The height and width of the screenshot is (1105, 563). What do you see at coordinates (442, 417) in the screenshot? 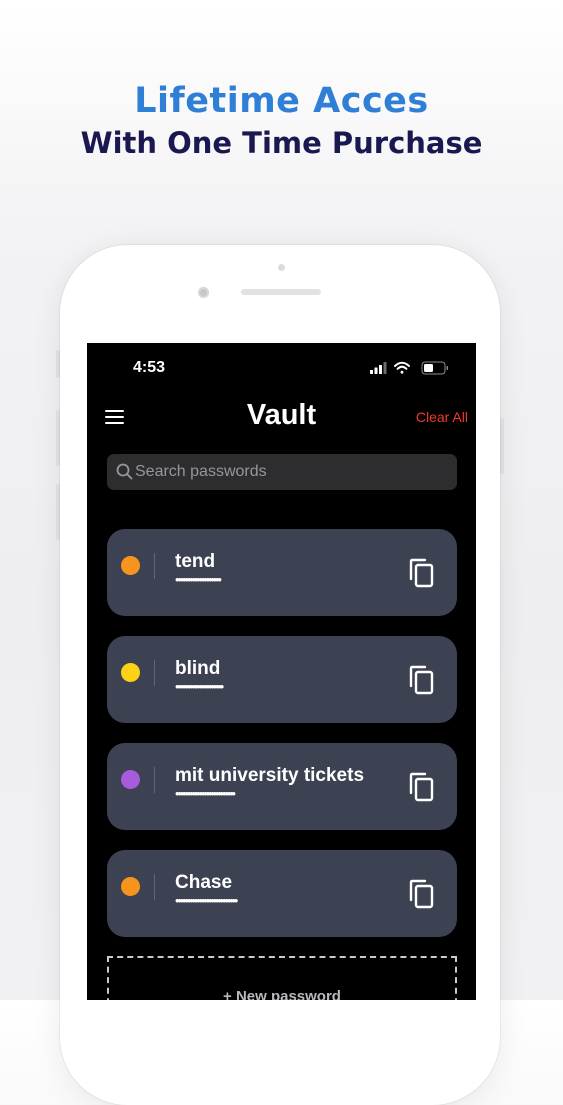
I see `clear-all-button: Clear All` at bounding box center [442, 417].